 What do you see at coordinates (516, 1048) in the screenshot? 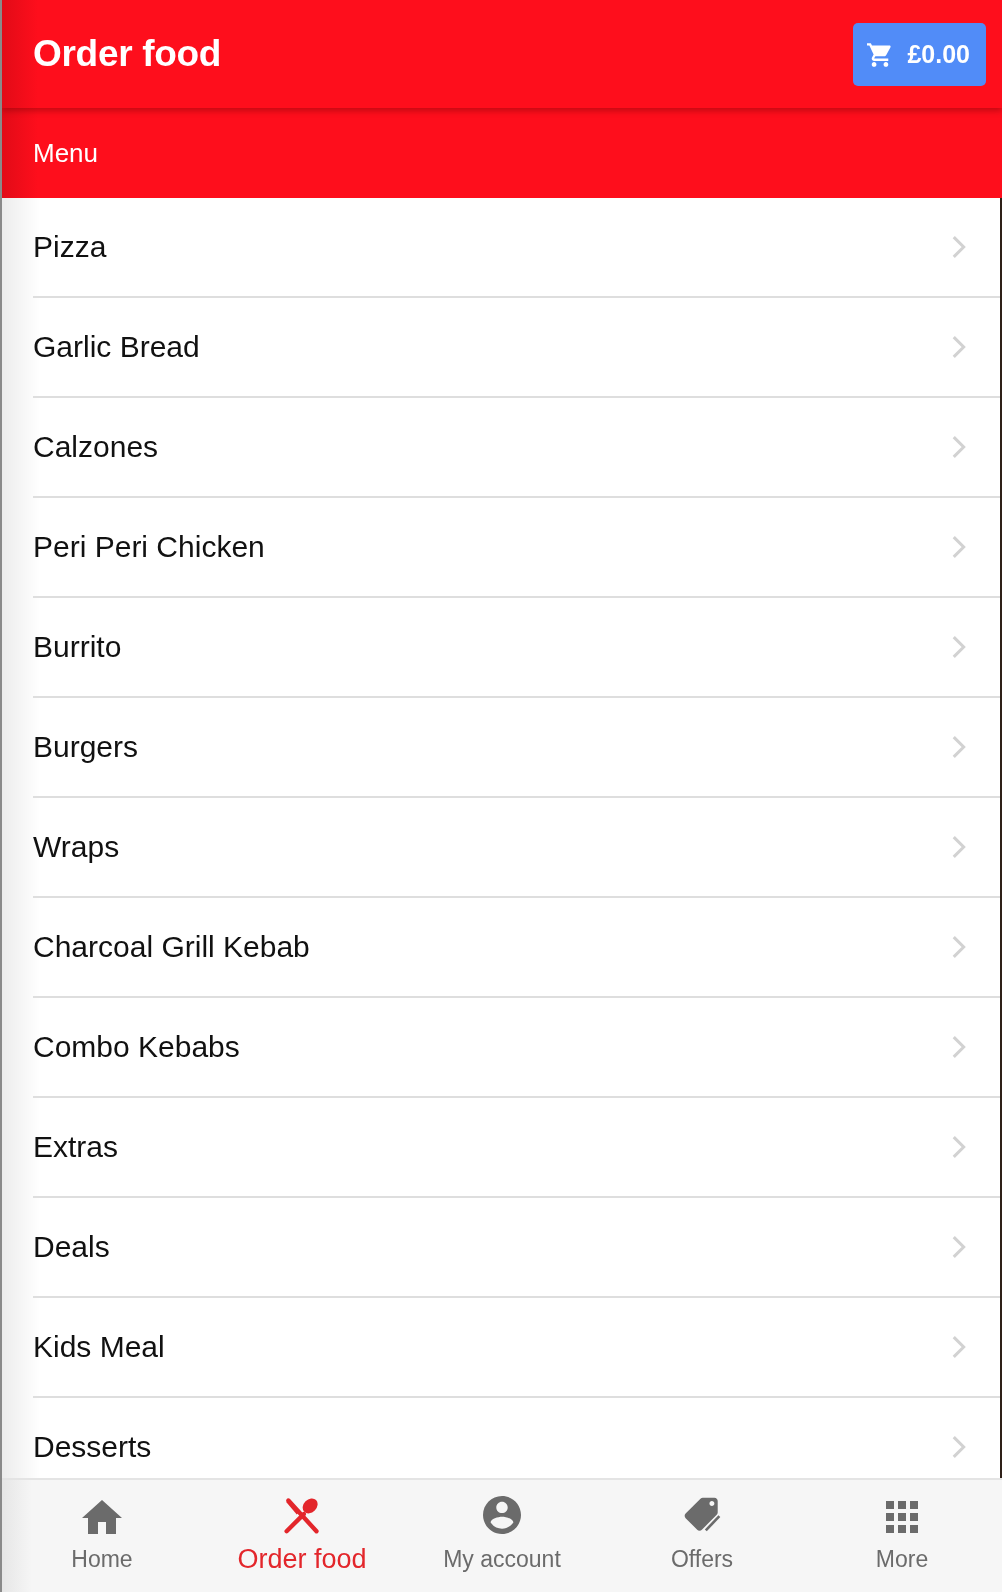
I see `category-item: Combo Kebabs` at bounding box center [516, 1048].